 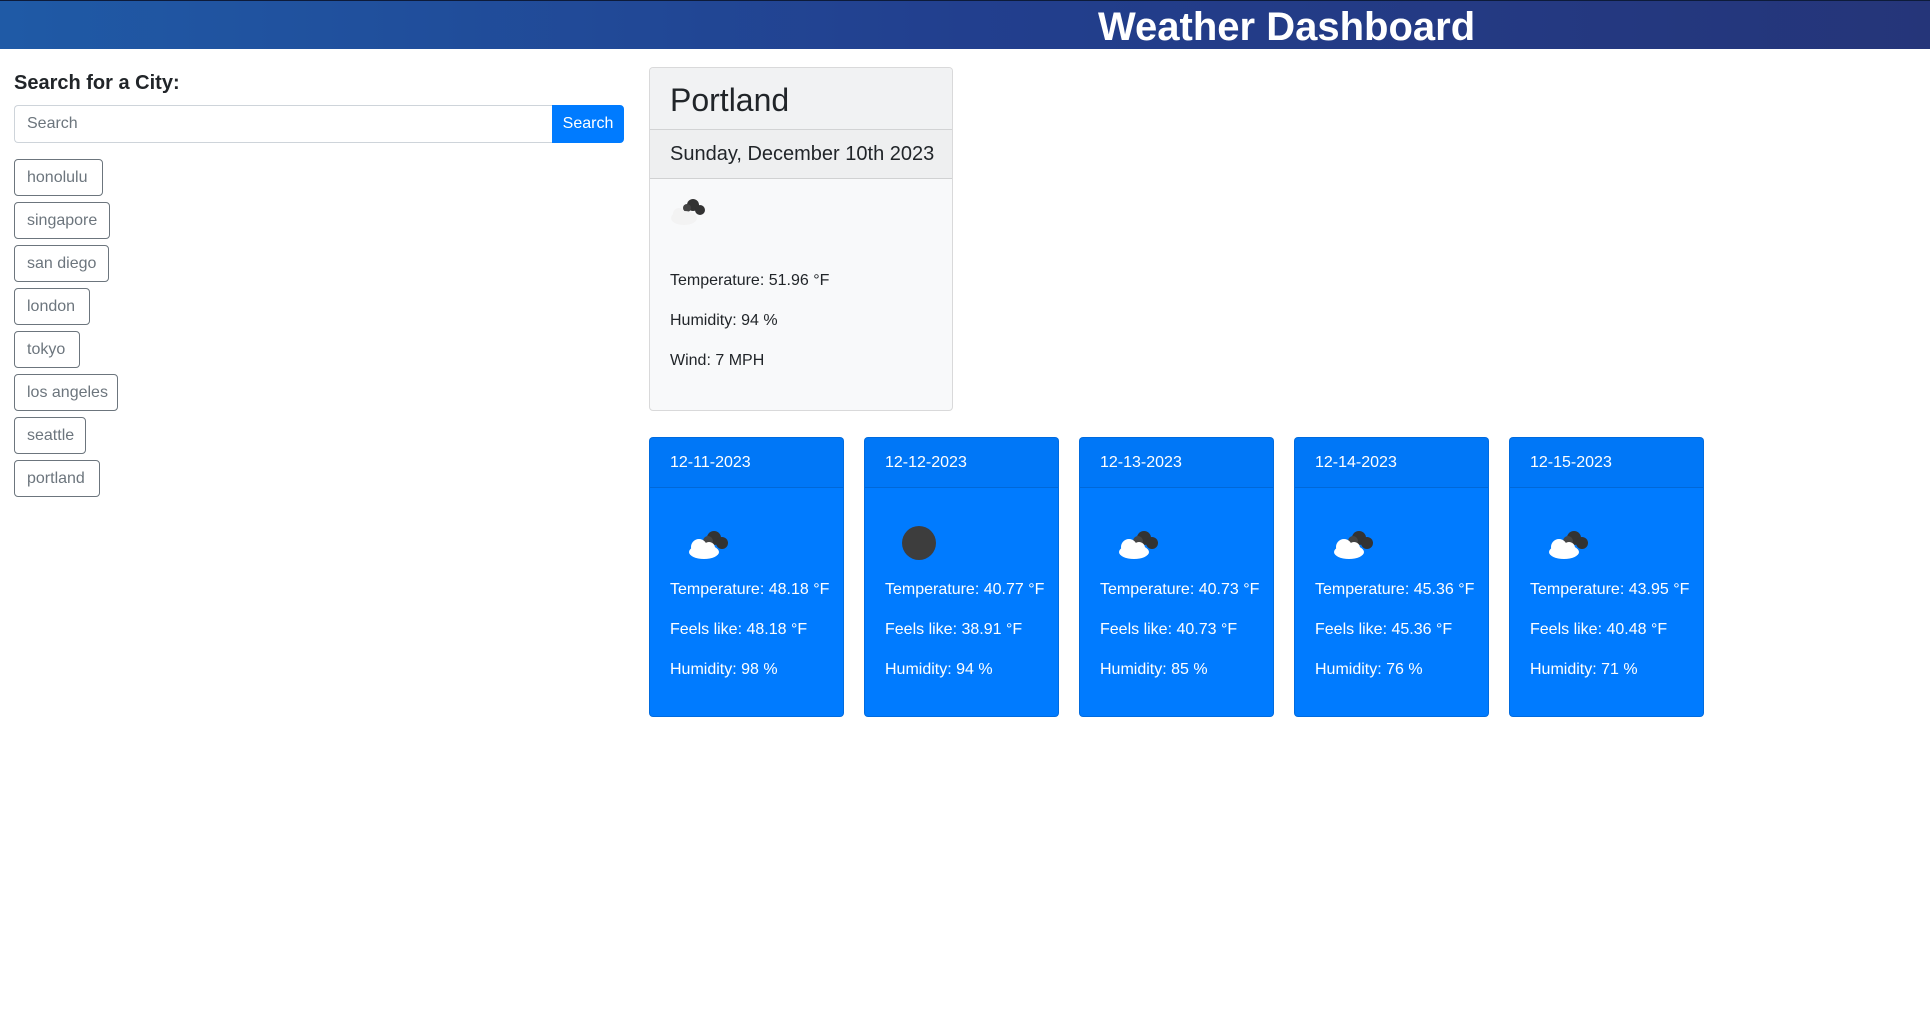 I want to click on current-city: Portland, so click(x=801, y=99).